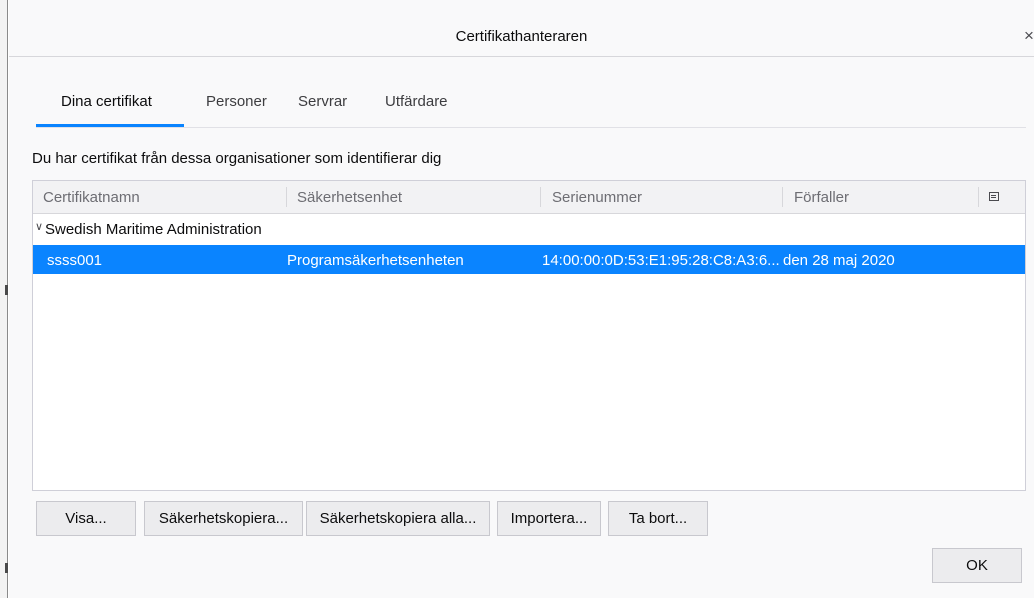 The image size is (1034, 598). I want to click on chevron-down-icon: ∨, so click(39, 226).